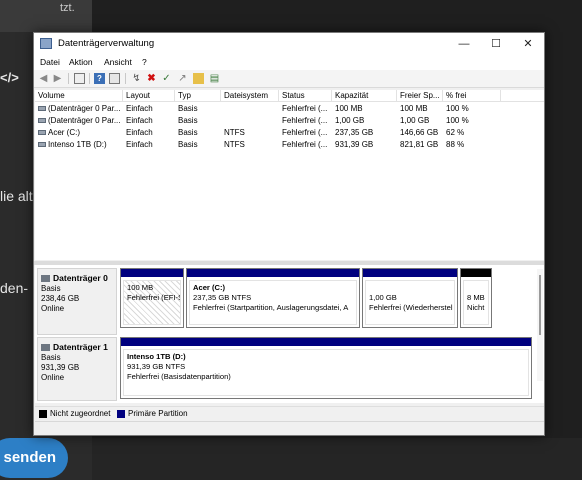 The height and width of the screenshot is (480, 582). Describe the element at coordinates (464, 44) in the screenshot. I see `minimize-button: —` at that location.